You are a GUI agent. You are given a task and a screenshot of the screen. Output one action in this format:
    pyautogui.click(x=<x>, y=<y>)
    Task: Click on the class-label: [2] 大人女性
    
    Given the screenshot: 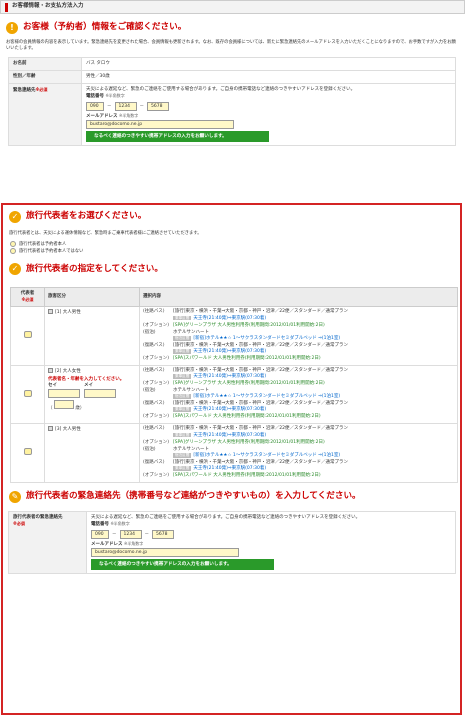 What is the action you would take?
    pyautogui.click(x=68, y=371)
    